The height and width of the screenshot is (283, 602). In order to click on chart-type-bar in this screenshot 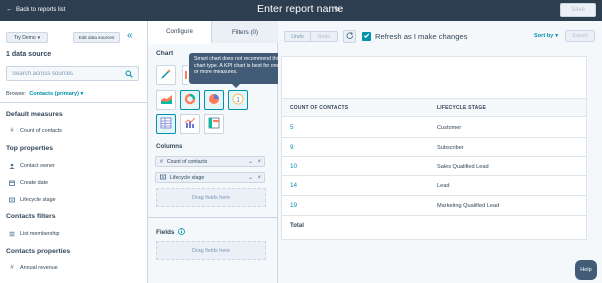, I will do `click(185, 75)`.